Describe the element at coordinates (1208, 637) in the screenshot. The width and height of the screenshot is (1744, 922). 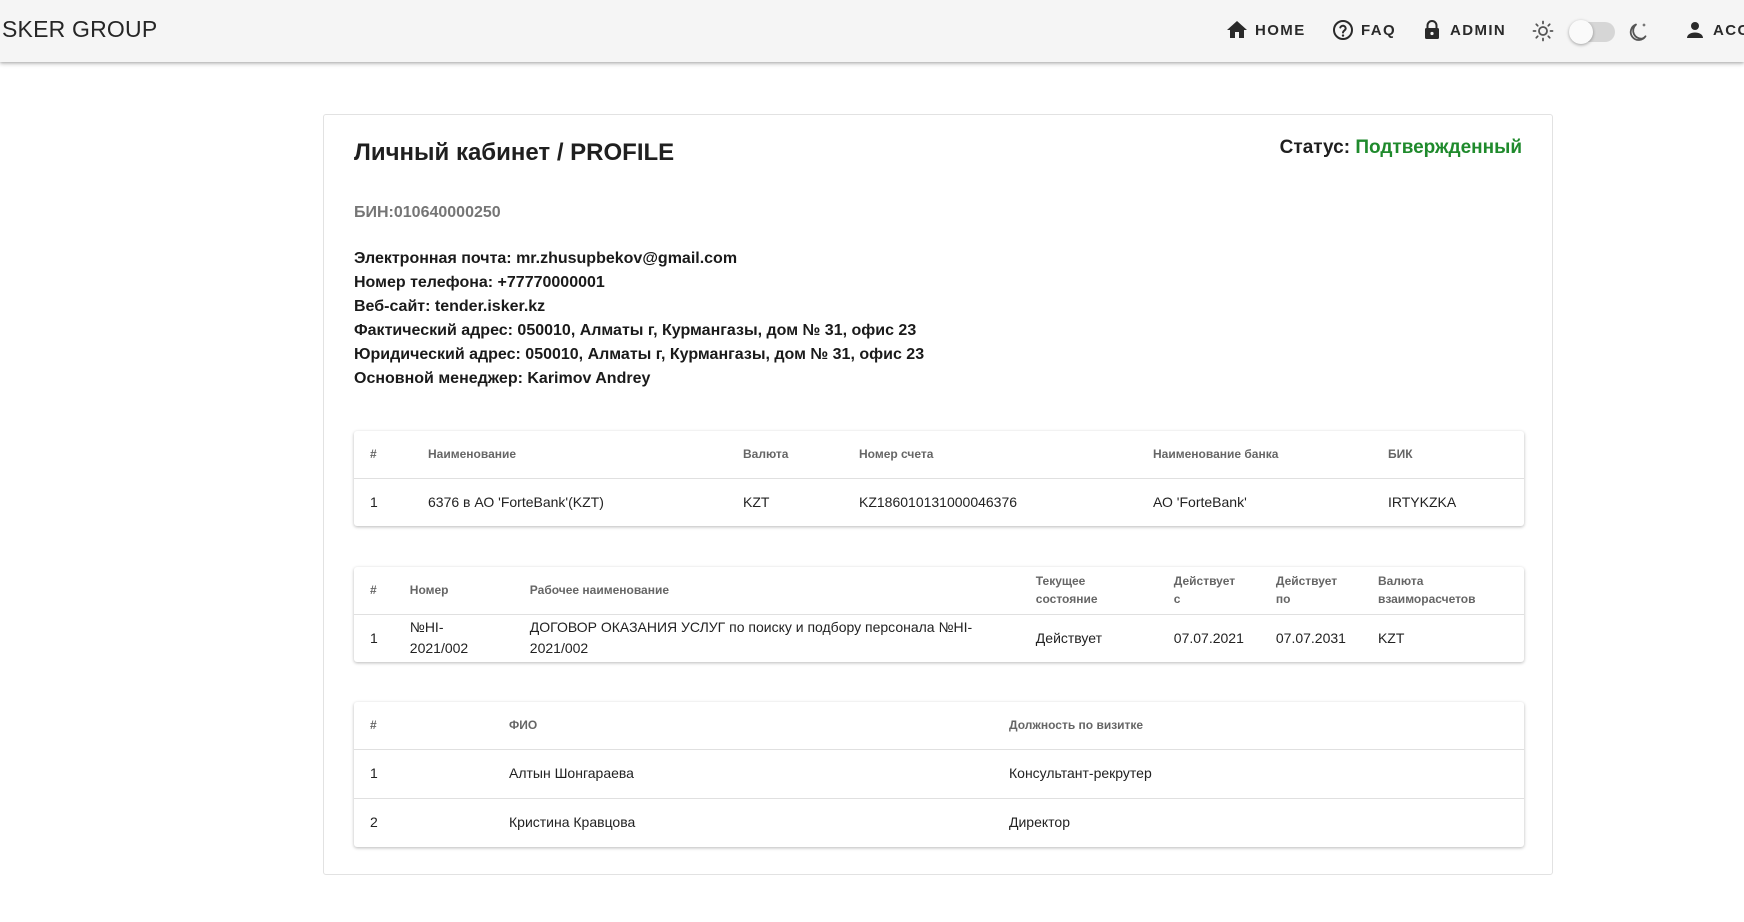
I see `table-cell: 07.07.2021` at that location.